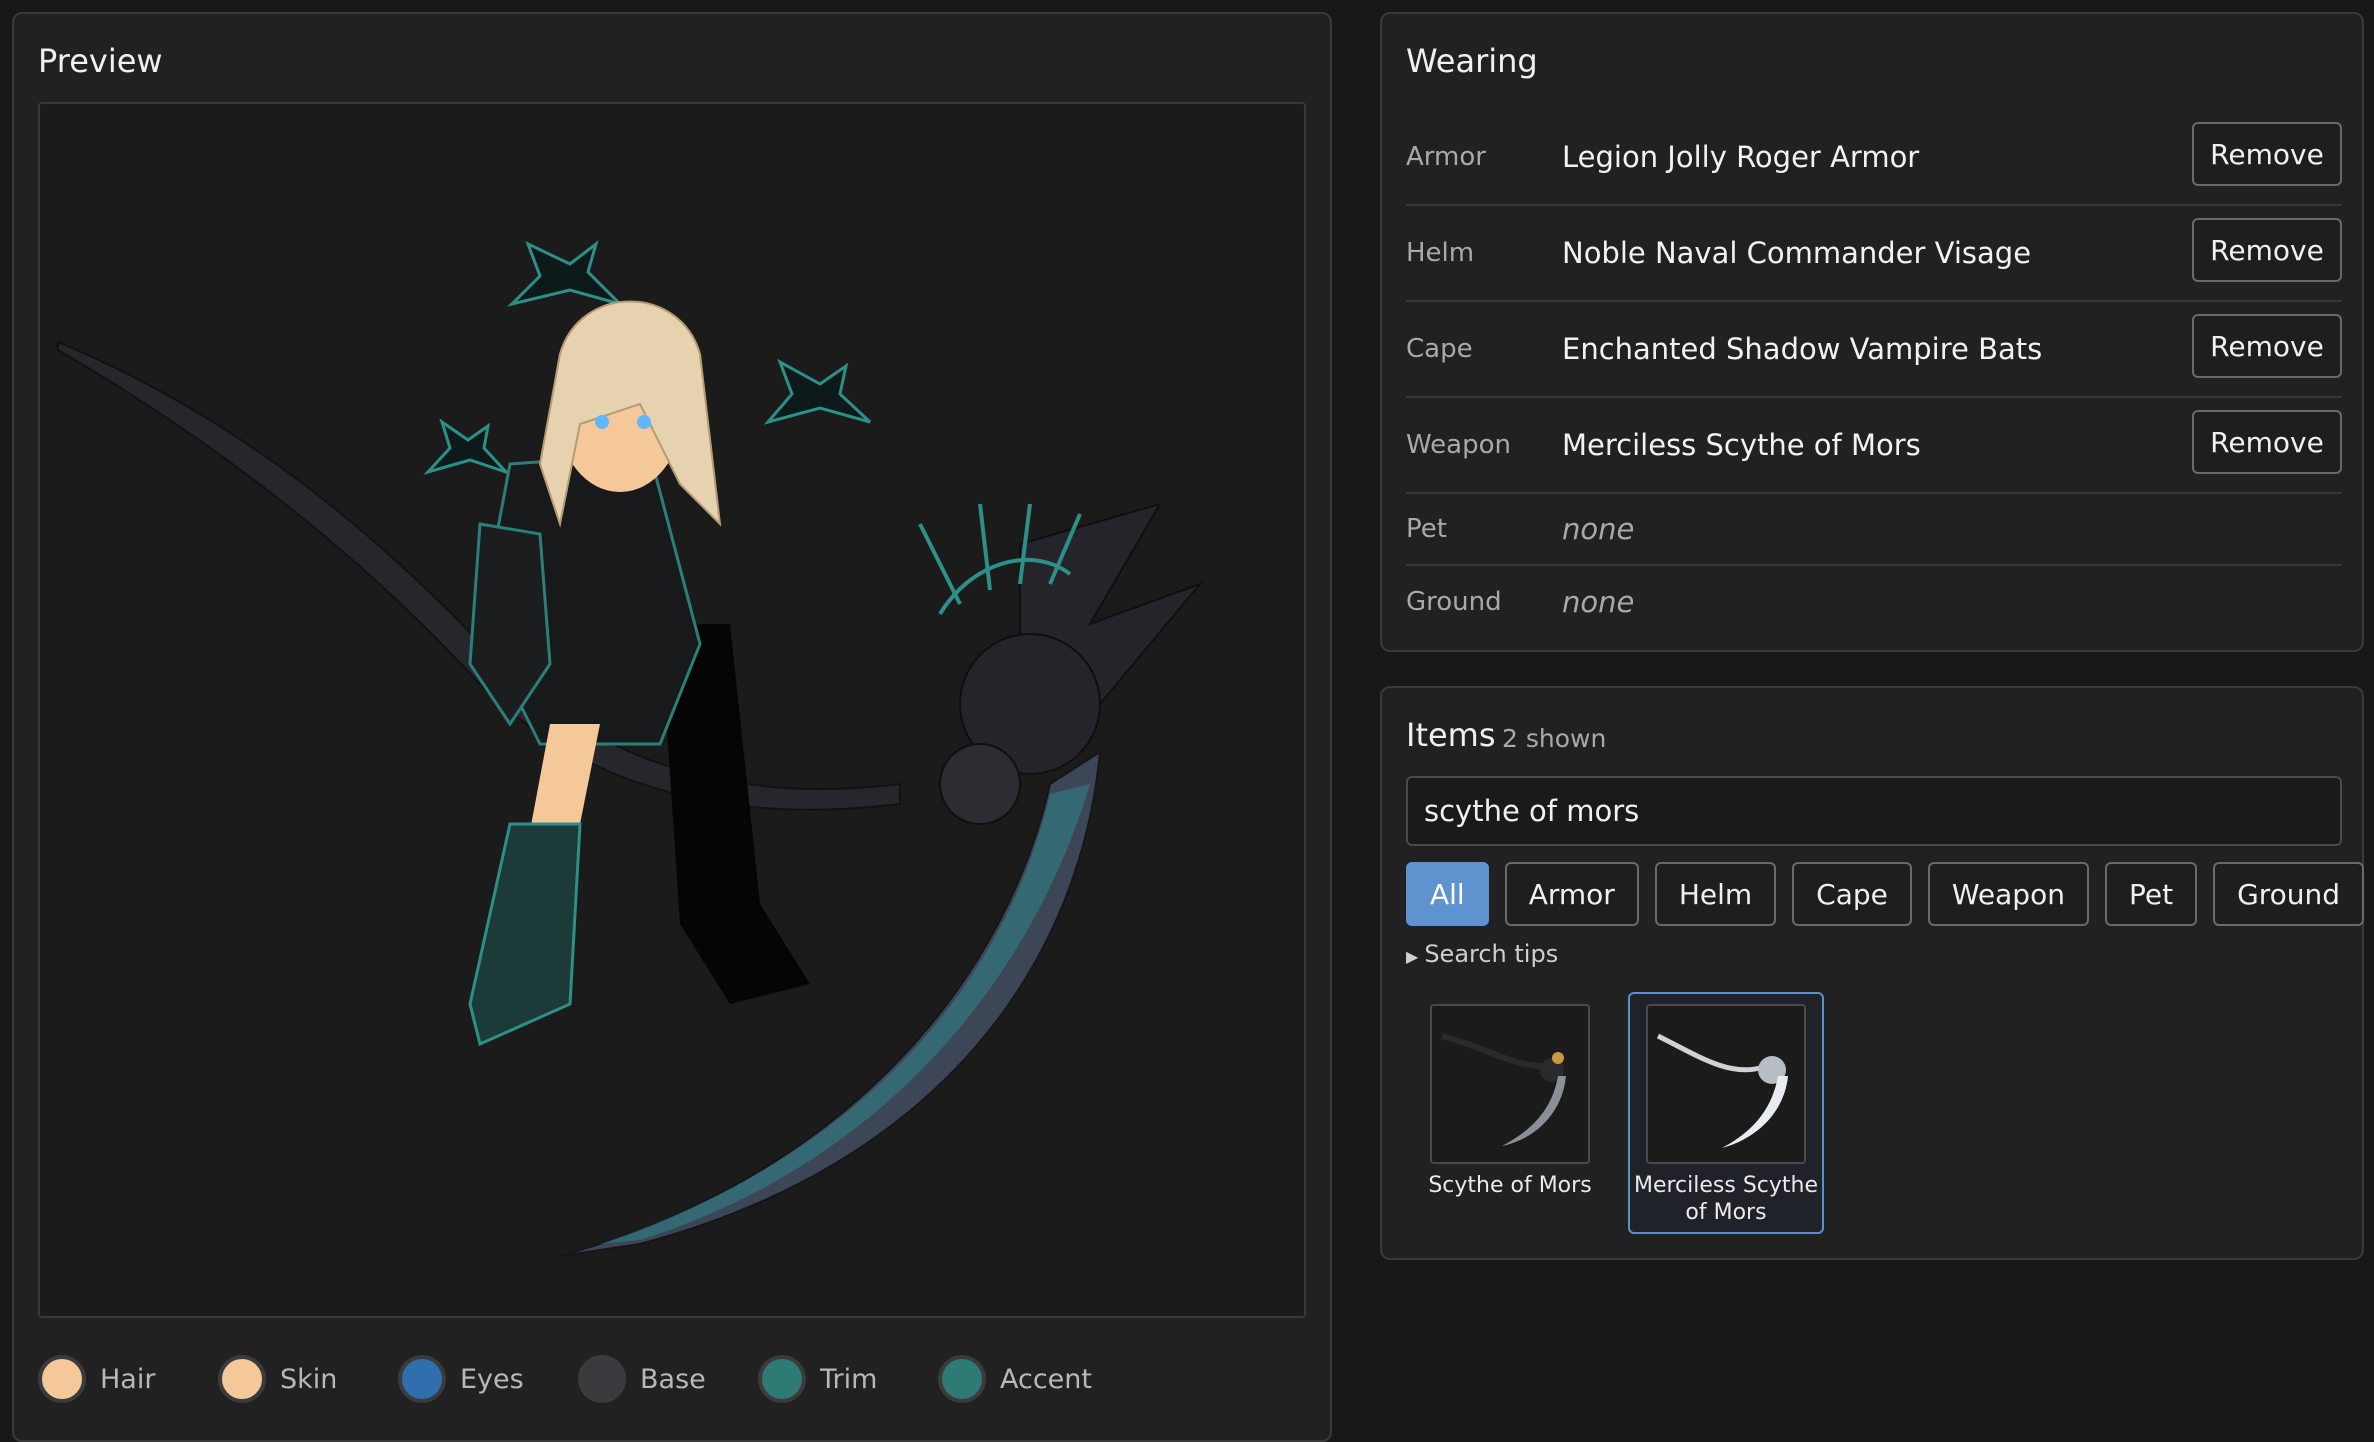  Describe the element at coordinates (100, 61) in the screenshot. I see `preview-title: Preview` at that location.